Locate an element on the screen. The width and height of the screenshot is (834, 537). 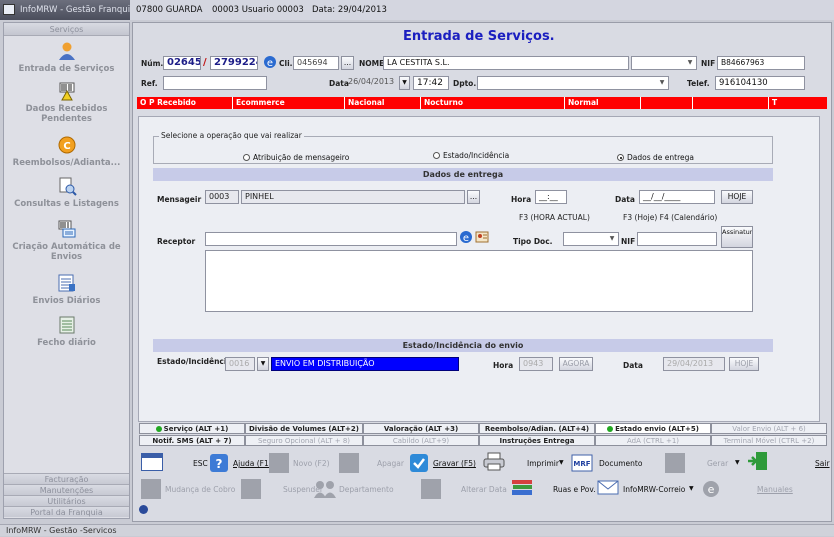
sidebar-section-facturacao: Facturação is located at coordinates (66, 478).